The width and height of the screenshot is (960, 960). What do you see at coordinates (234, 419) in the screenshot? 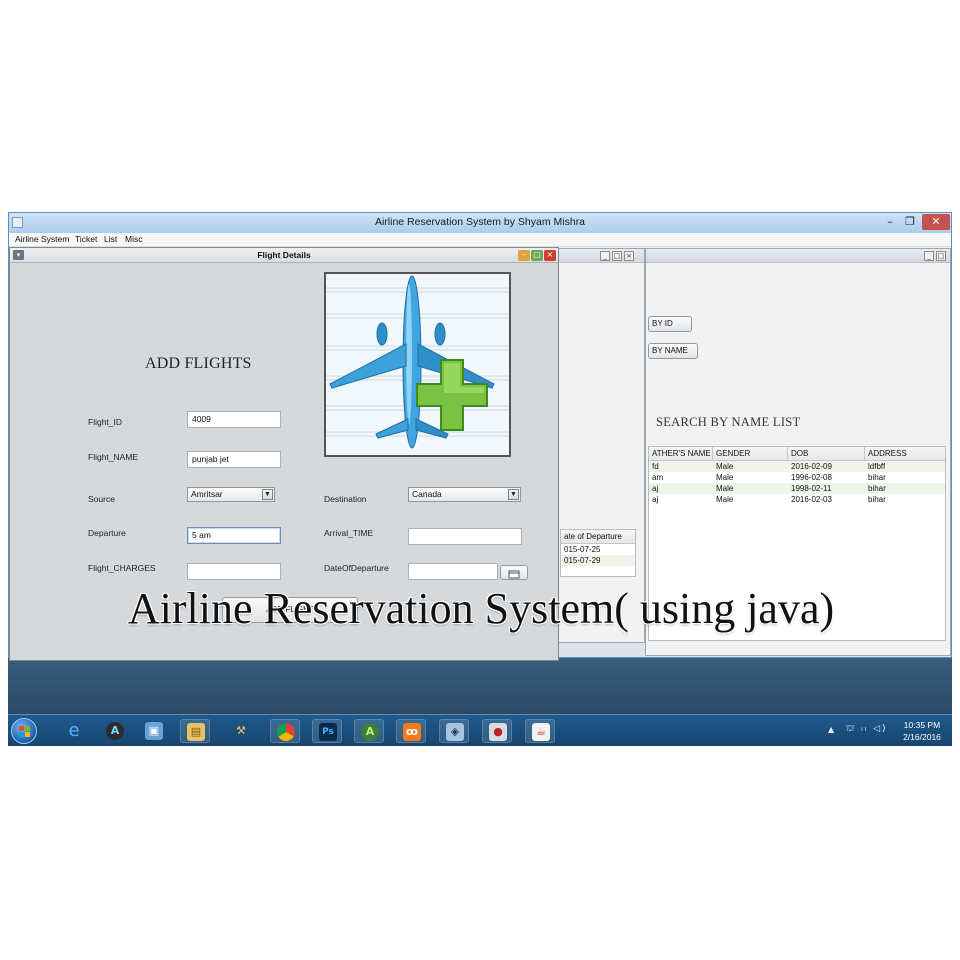
I see `flight-id-field: 4009` at bounding box center [234, 419].